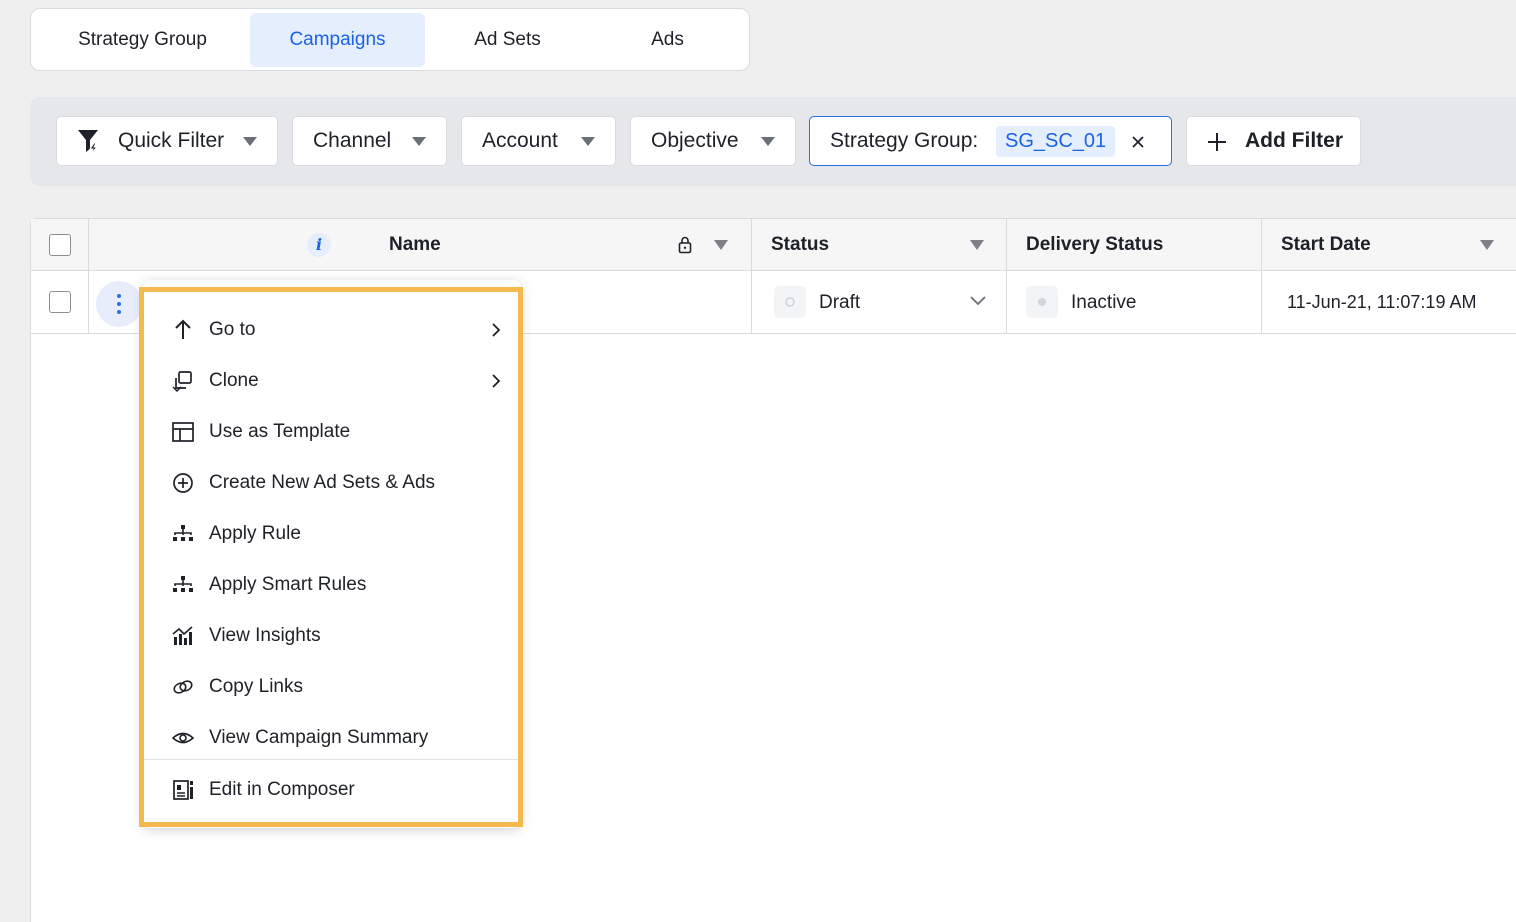 This screenshot has height=922, width=1516. What do you see at coordinates (721, 245) in the screenshot?
I see `name-column-sort-caret` at bounding box center [721, 245].